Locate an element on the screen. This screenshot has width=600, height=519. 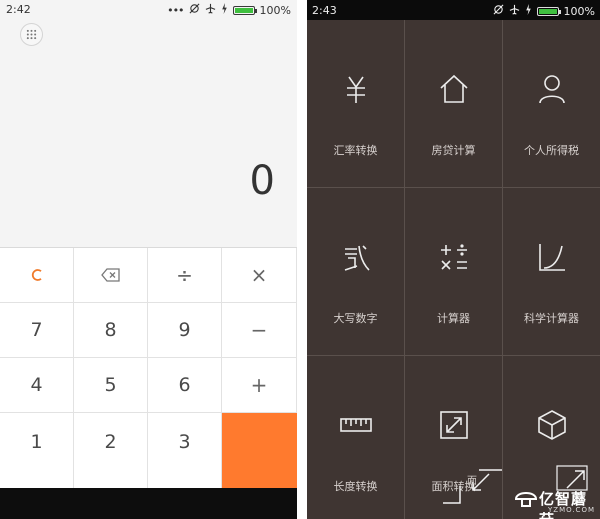
watermark-brand: 亿智蘑菇 is located at coordinates (563, 504).